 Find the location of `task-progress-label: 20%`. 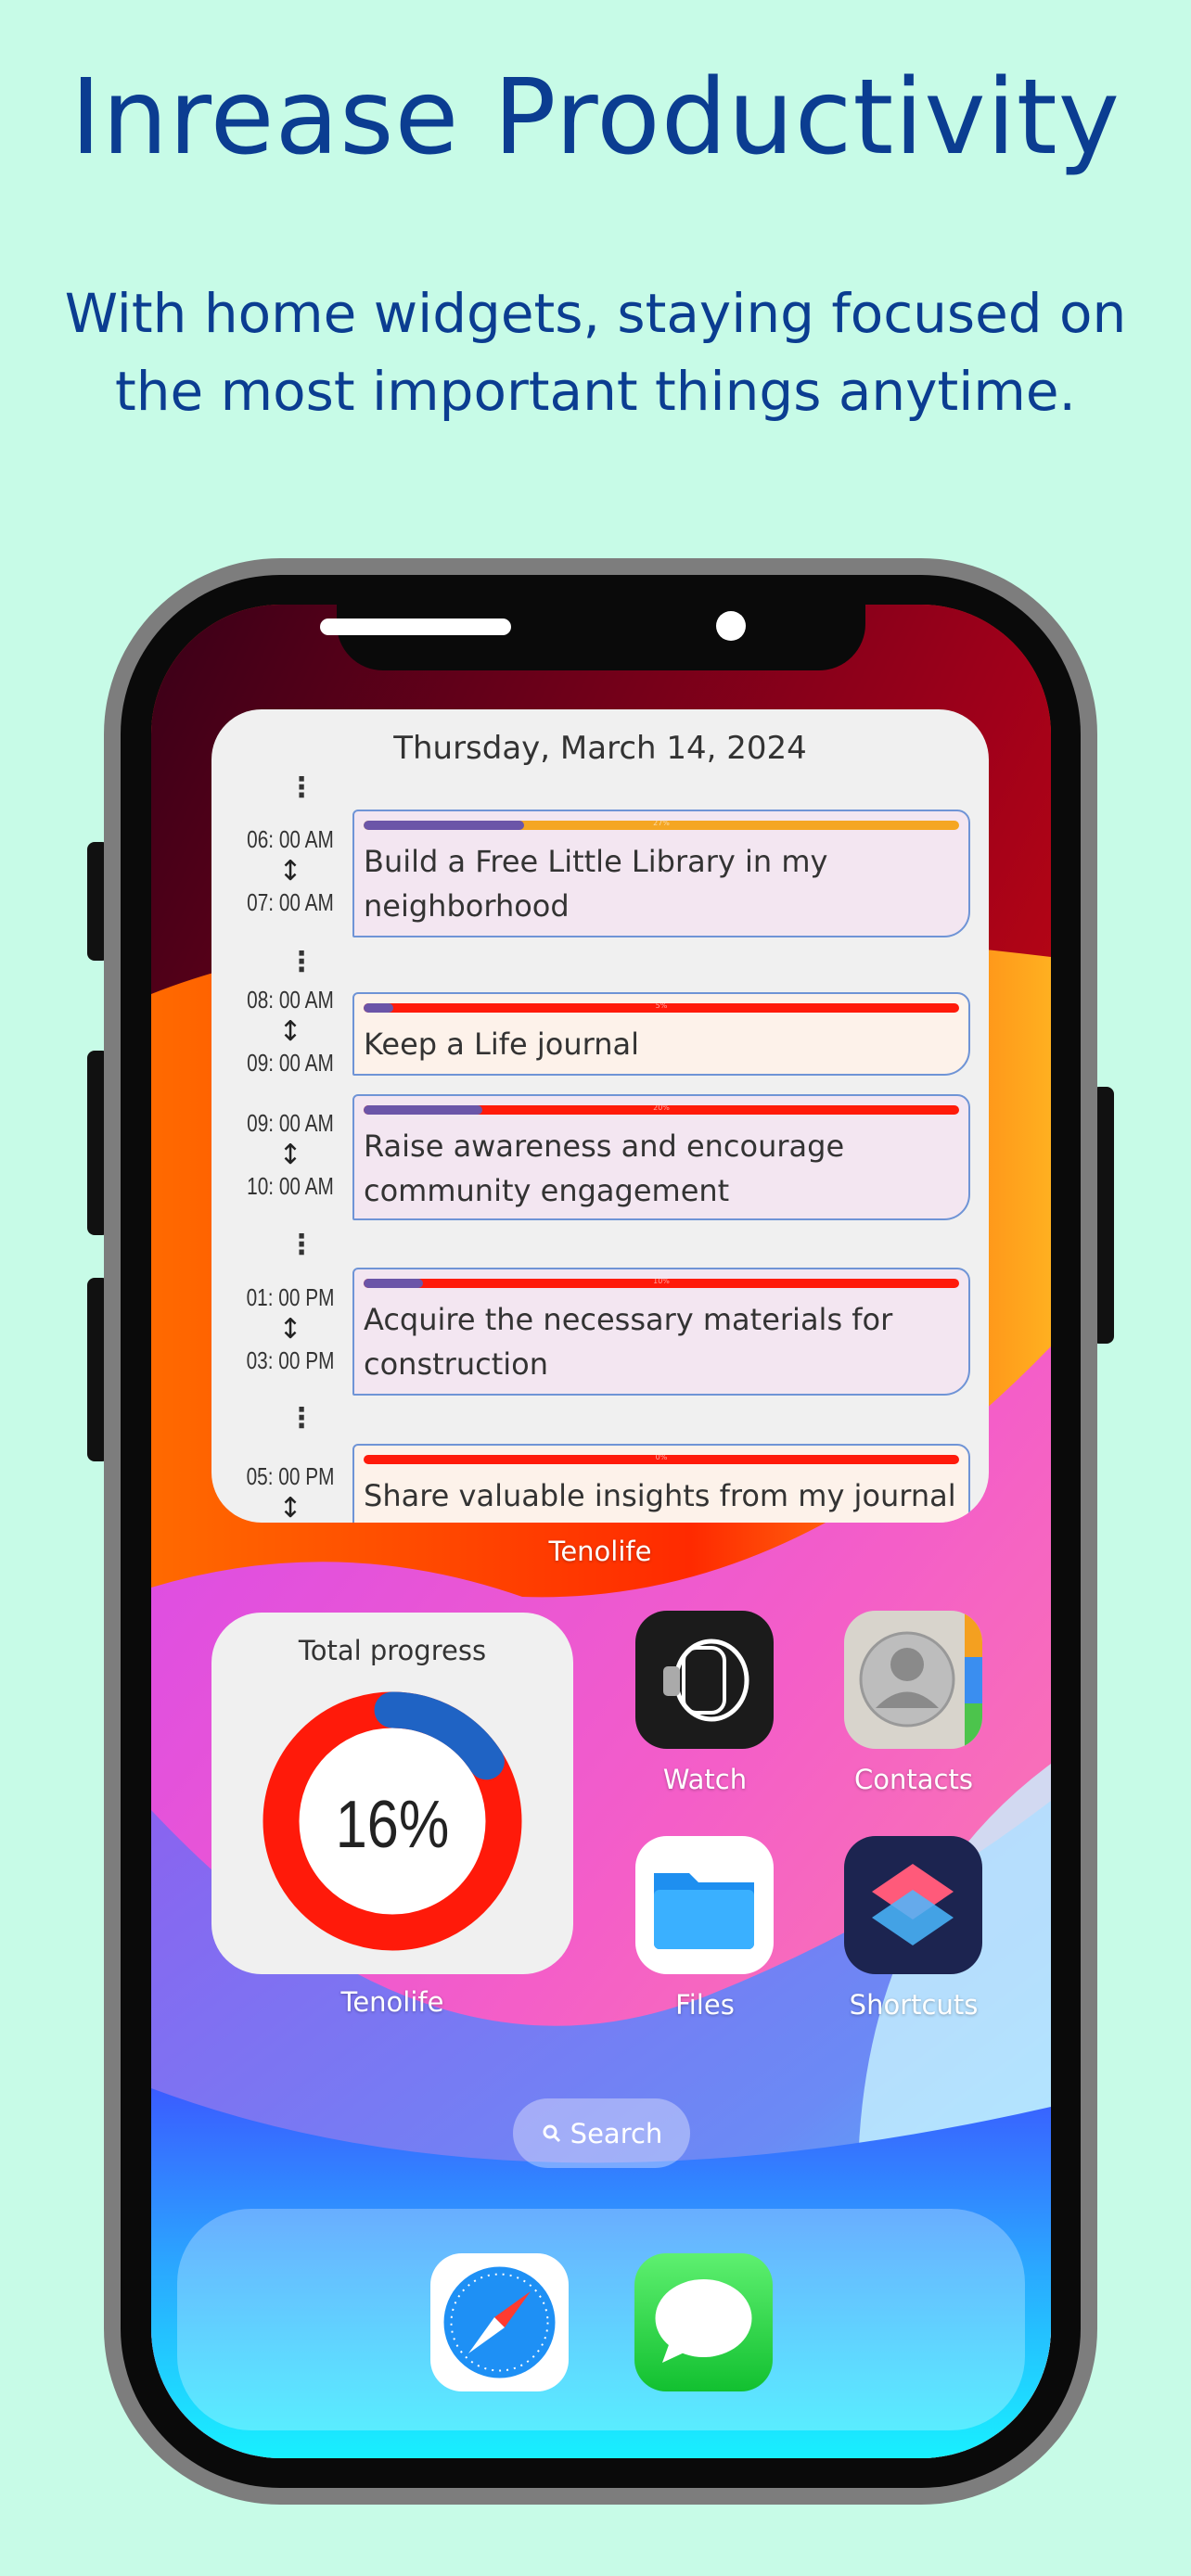

task-progress-label: 20% is located at coordinates (662, 1109).